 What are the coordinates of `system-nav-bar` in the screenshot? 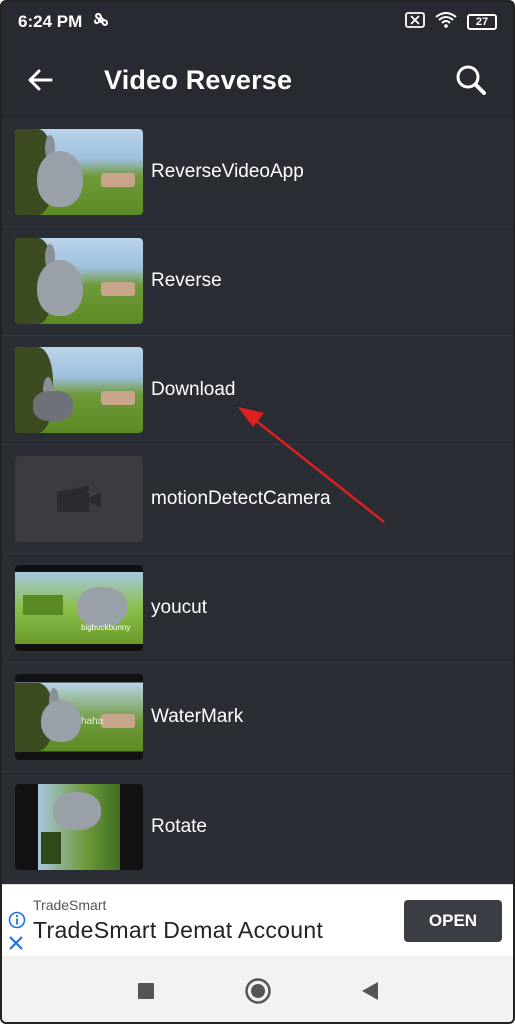 It's located at (257, 989).